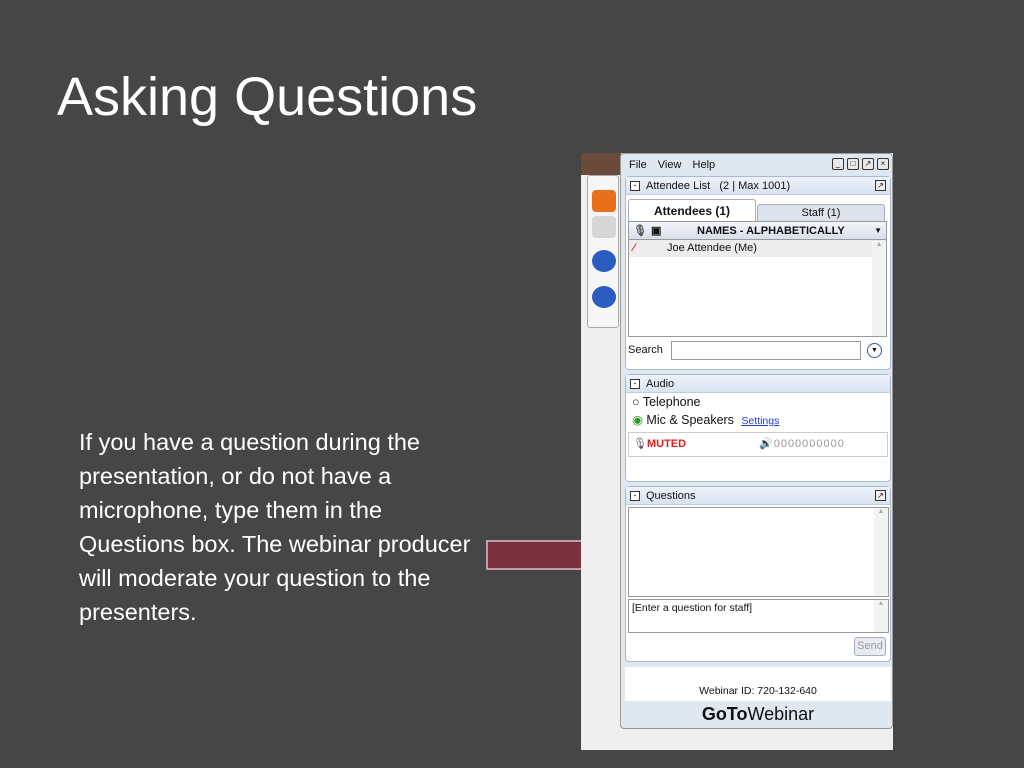 The height and width of the screenshot is (768, 1024). I want to click on grab-tab-toolbar, so click(603, 251).